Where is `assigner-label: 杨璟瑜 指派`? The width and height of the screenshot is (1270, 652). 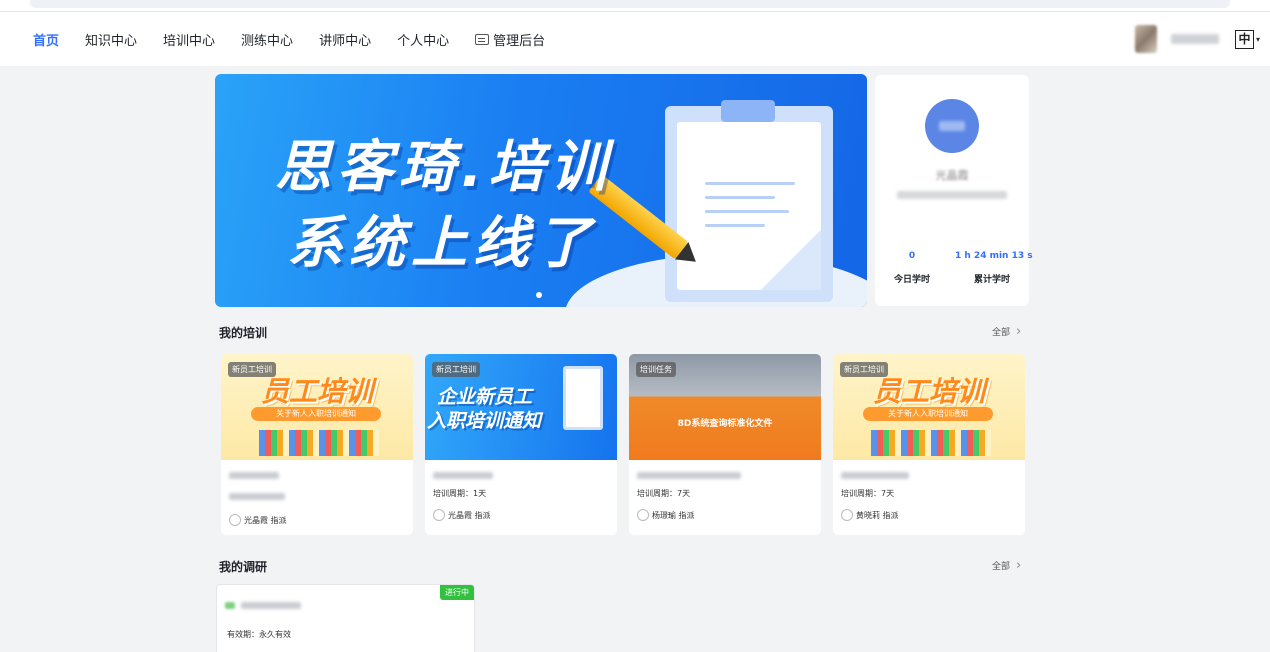
assigner-label: 杨璟瑜 指派 is located at coordinates (673, 515).